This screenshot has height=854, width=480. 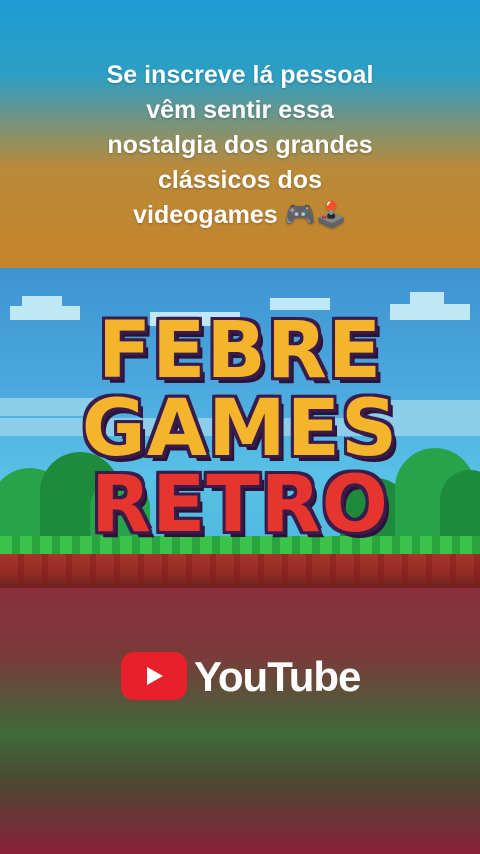 I want to click on caption-line-3: nostalgia dos grandes, so click(x=240, y=145).